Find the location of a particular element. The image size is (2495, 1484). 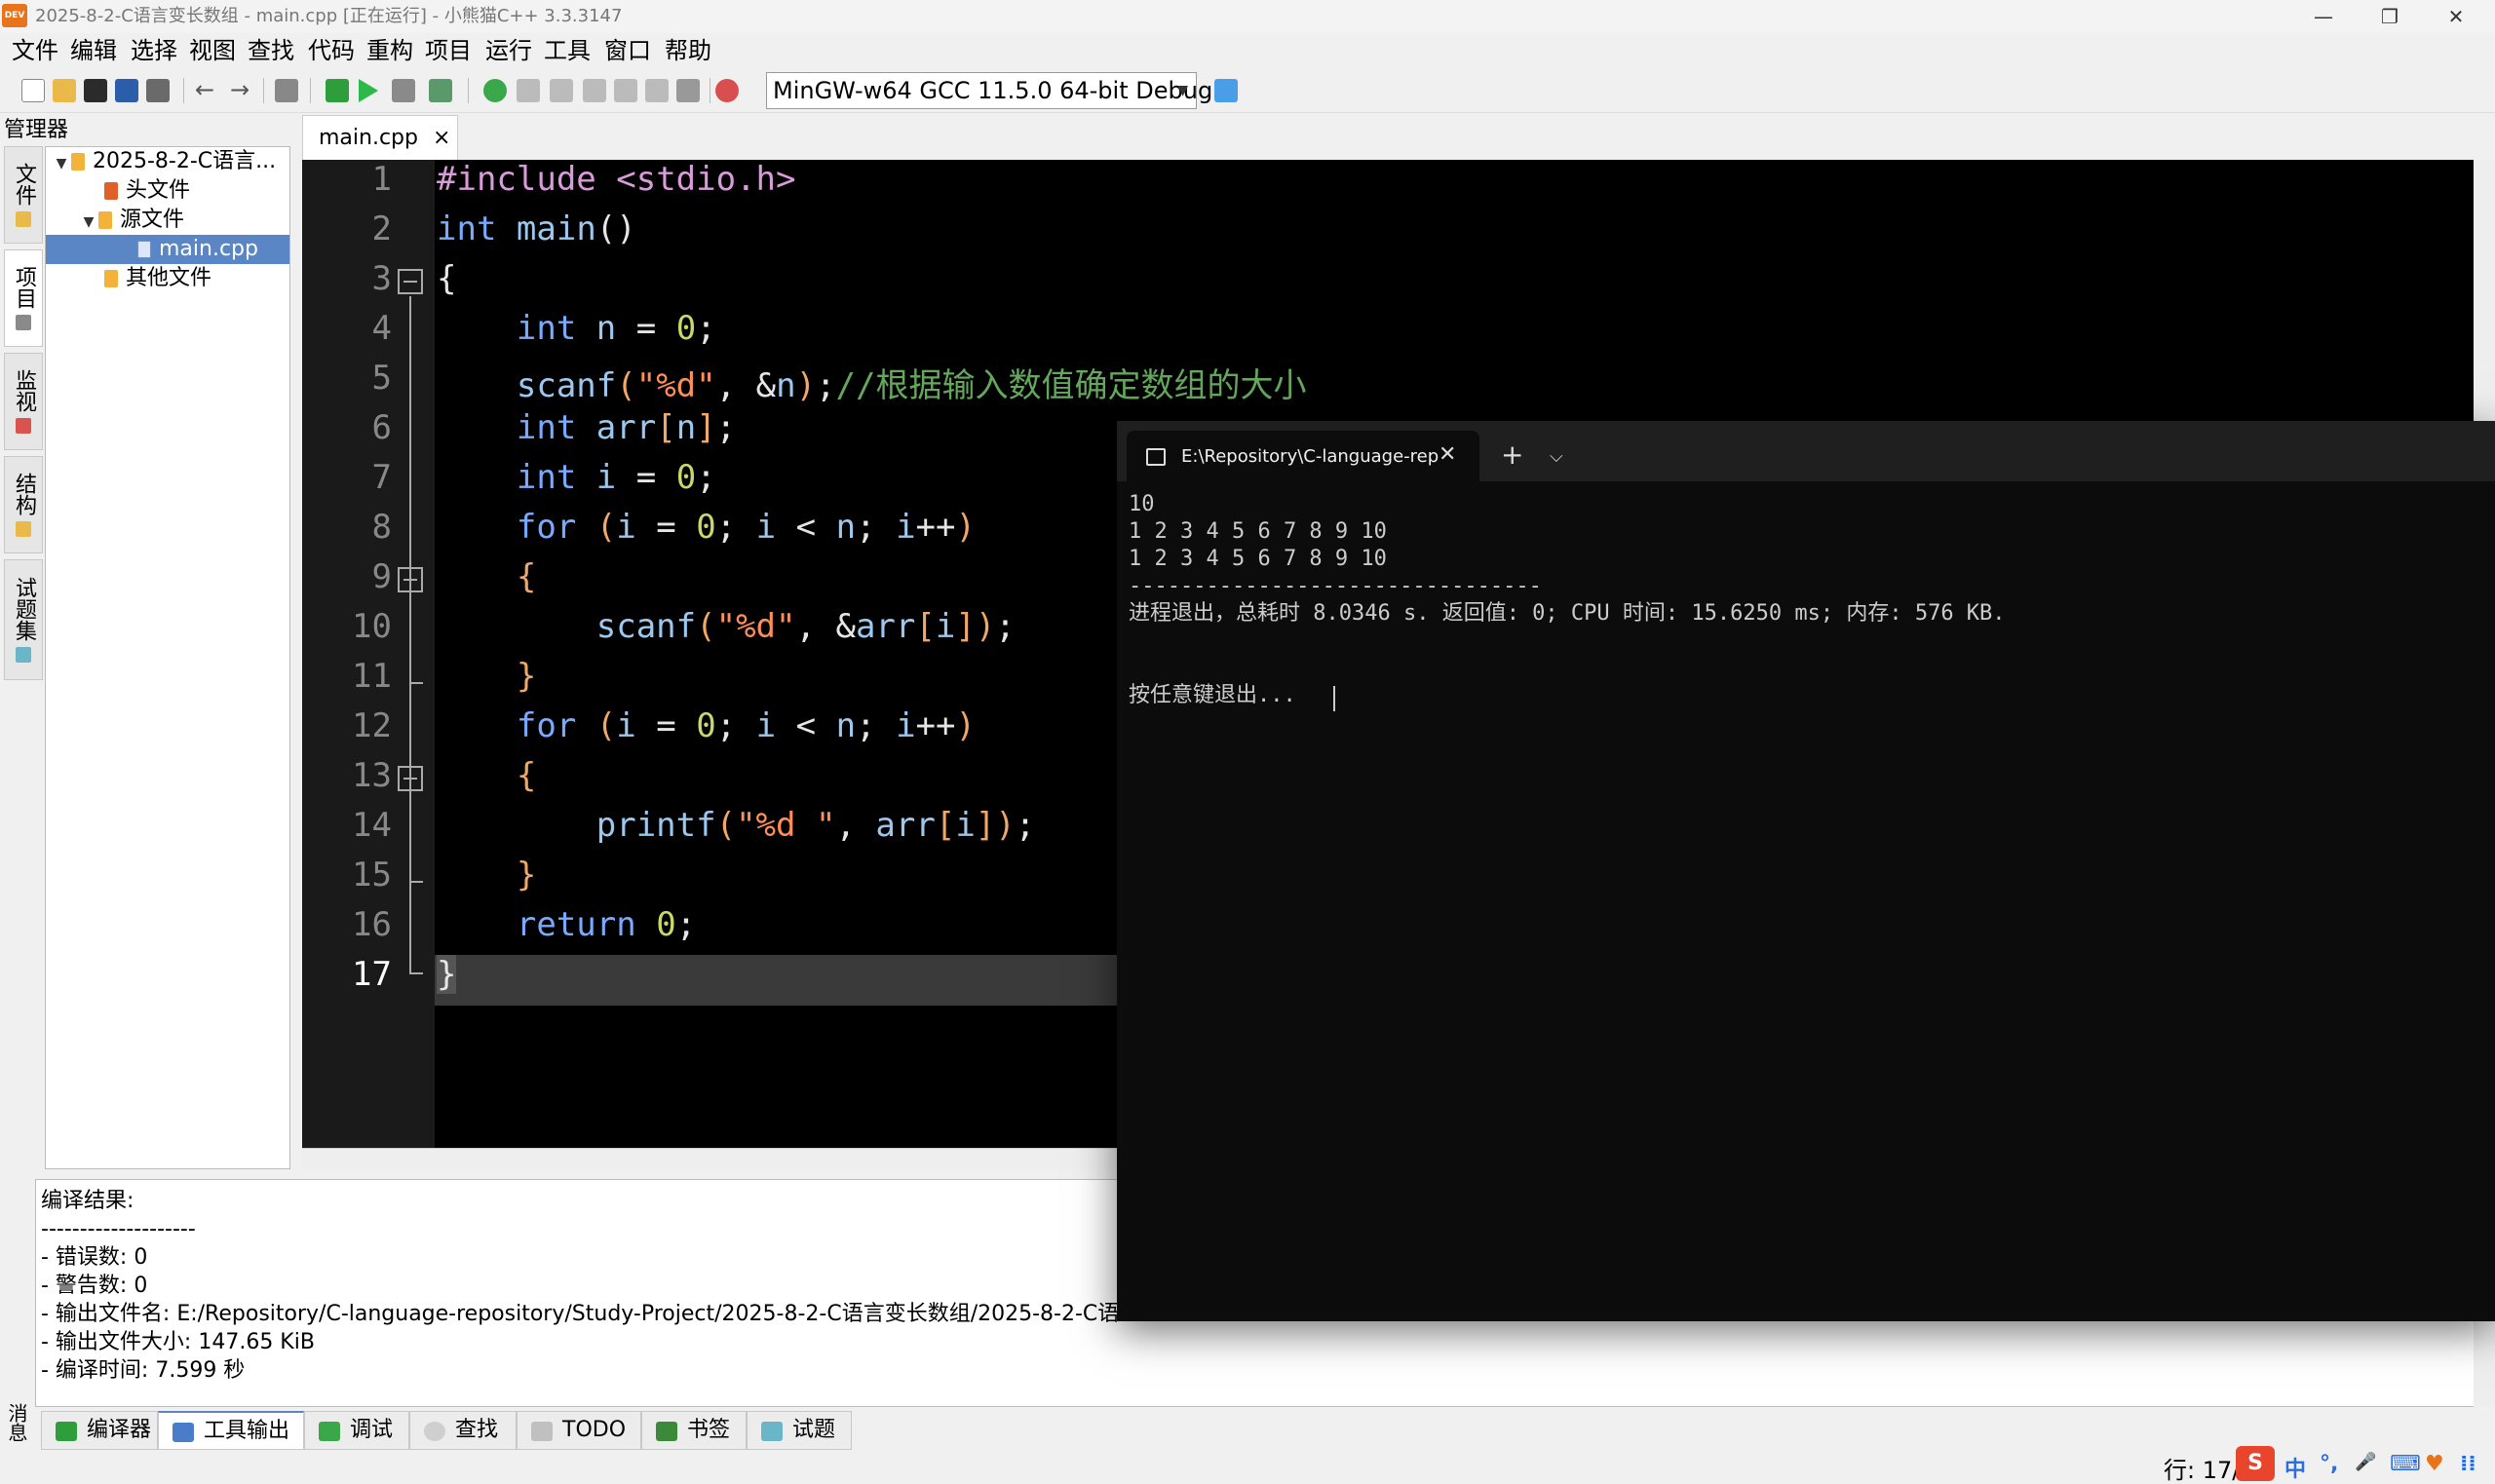

tree-item-headers: 头文件 is located at coordinates (147, 191).